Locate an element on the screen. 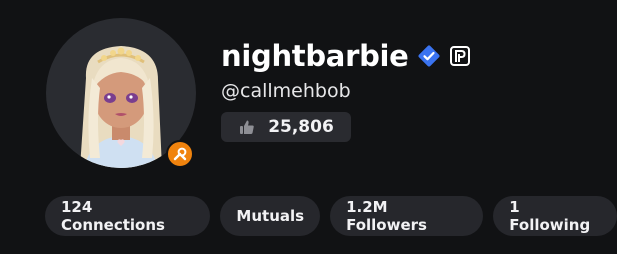 This screenshot has width=617, height=254. avatar-container is located at coordinates (121, 93).